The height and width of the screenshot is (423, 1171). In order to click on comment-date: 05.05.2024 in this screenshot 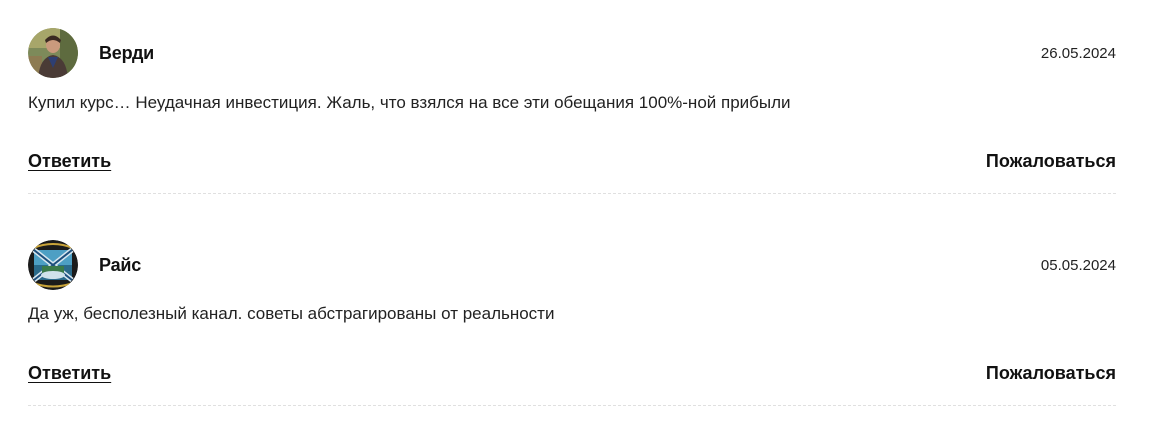, I will do `click(1078, 265)`.